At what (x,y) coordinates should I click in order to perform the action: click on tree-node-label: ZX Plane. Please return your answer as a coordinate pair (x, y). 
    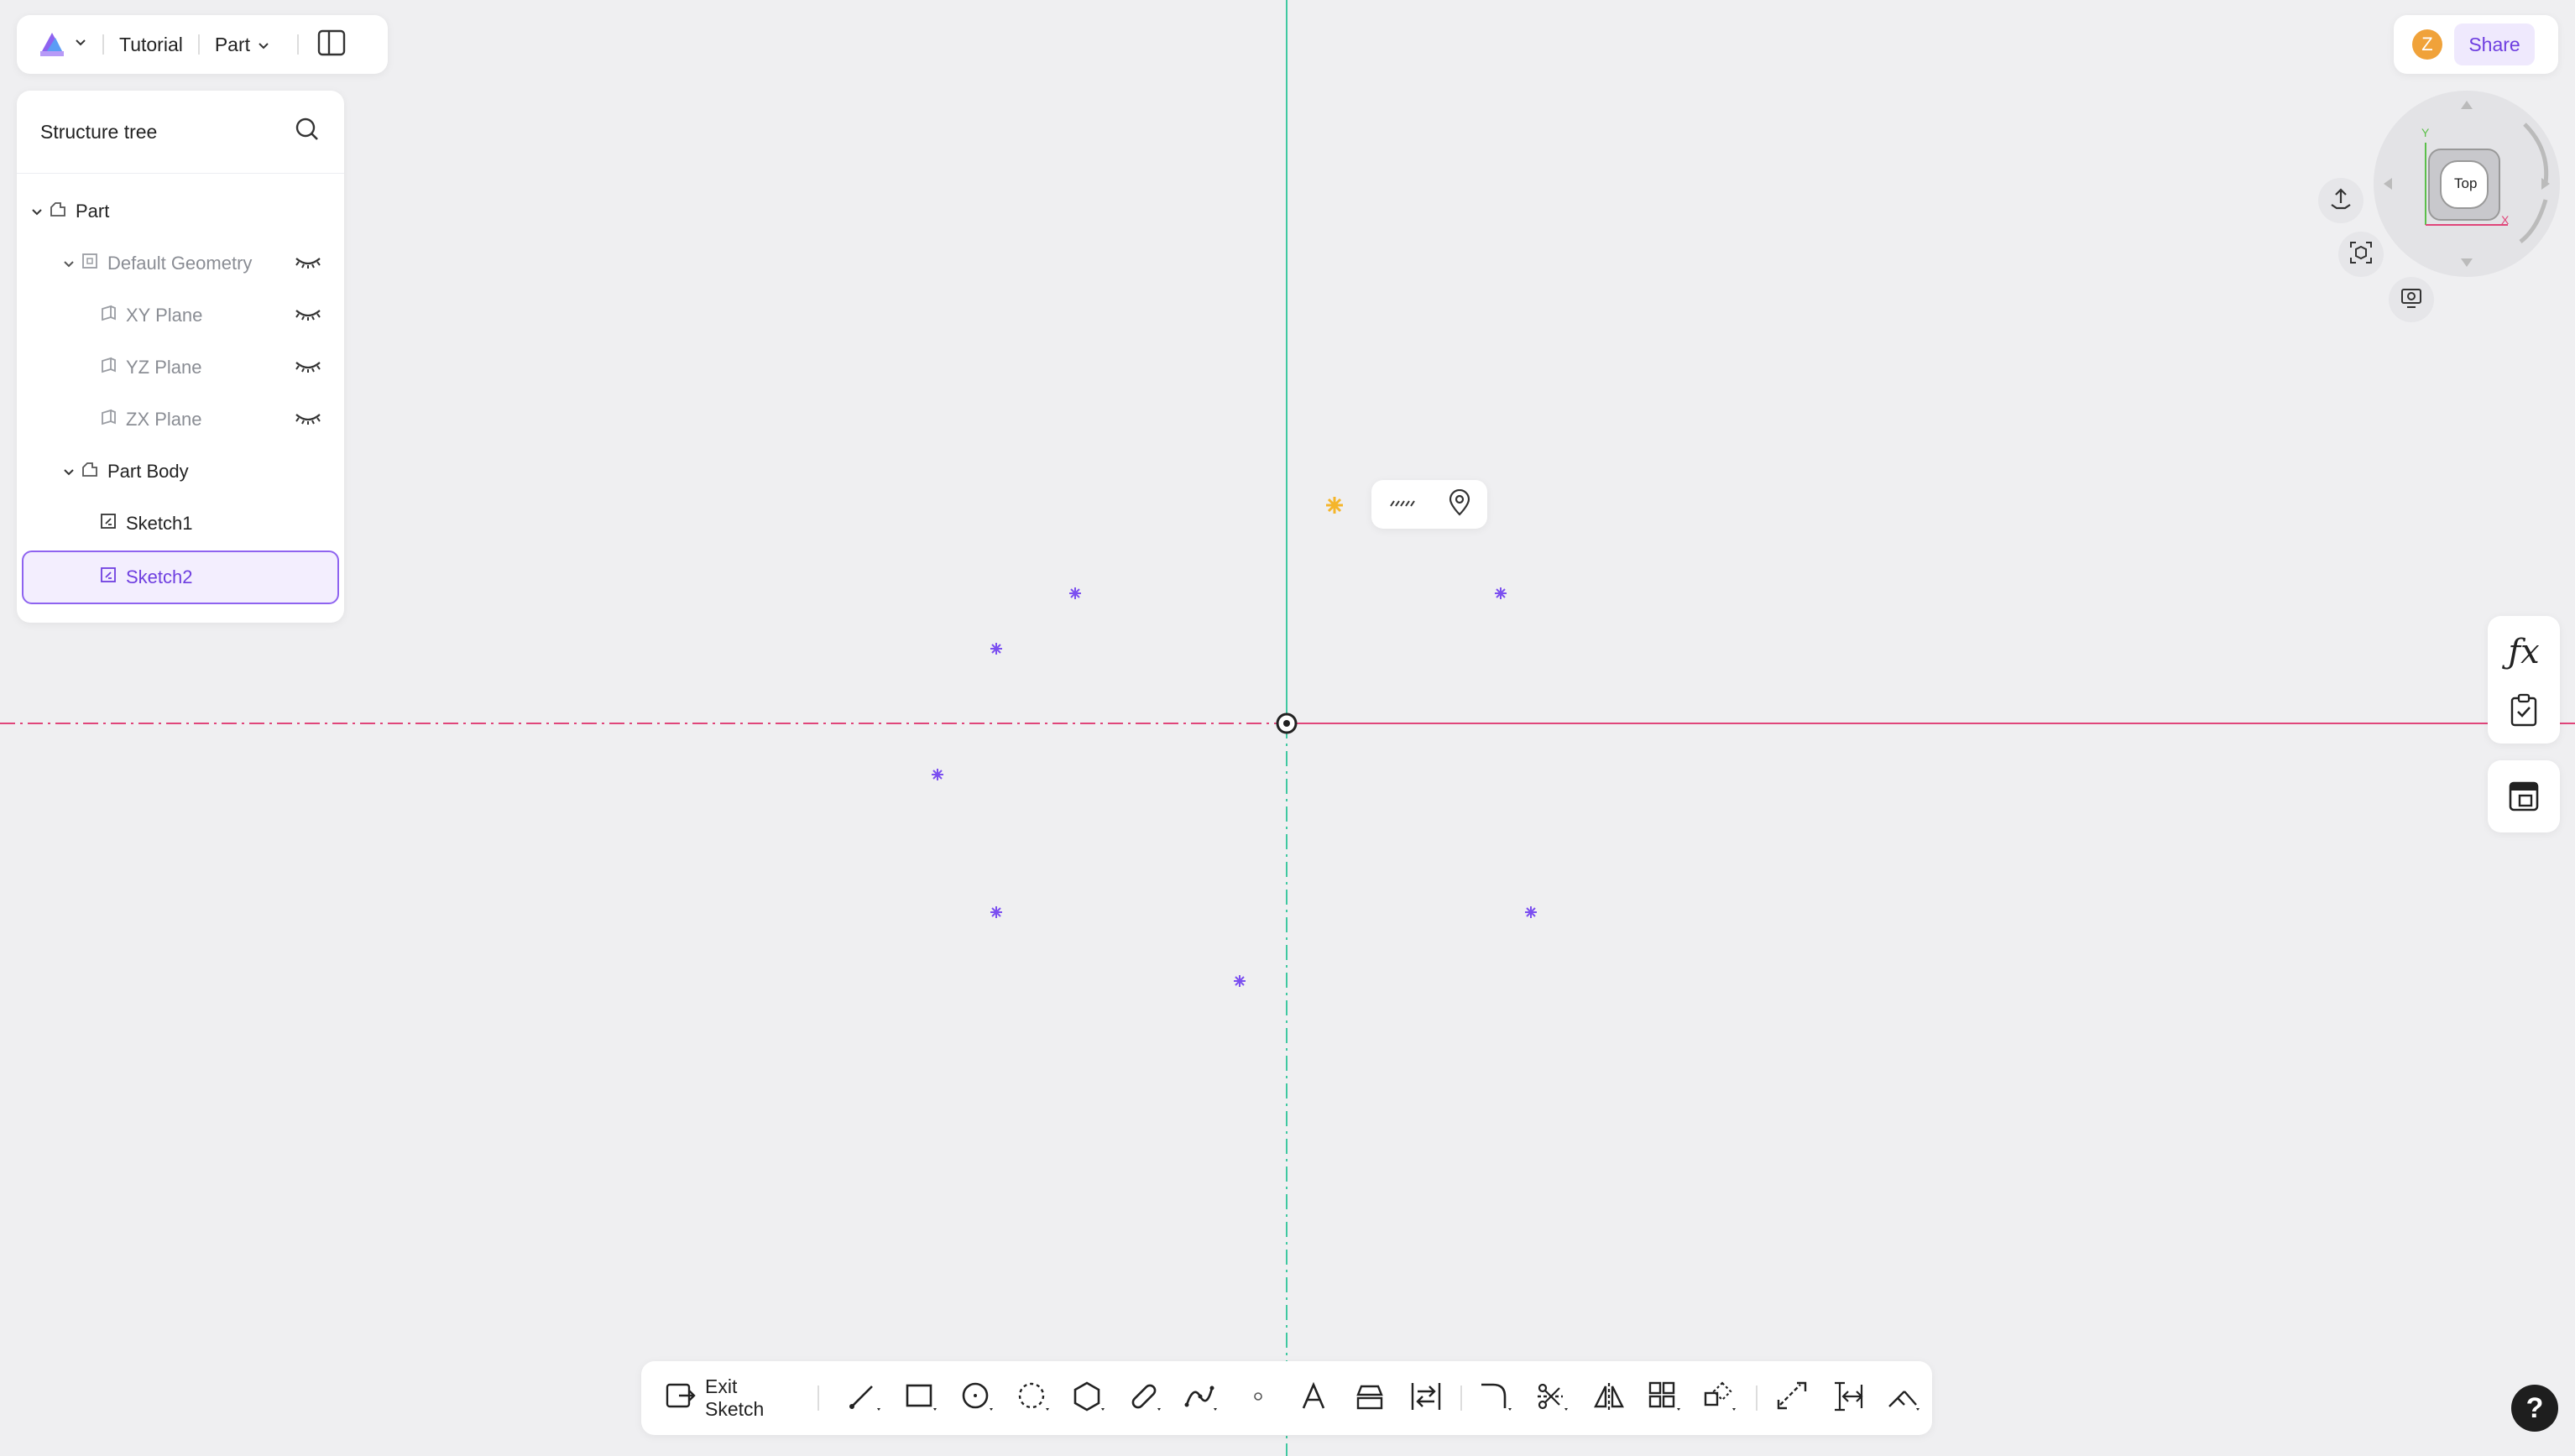
    Looking at the image, I should click on (164, 419).